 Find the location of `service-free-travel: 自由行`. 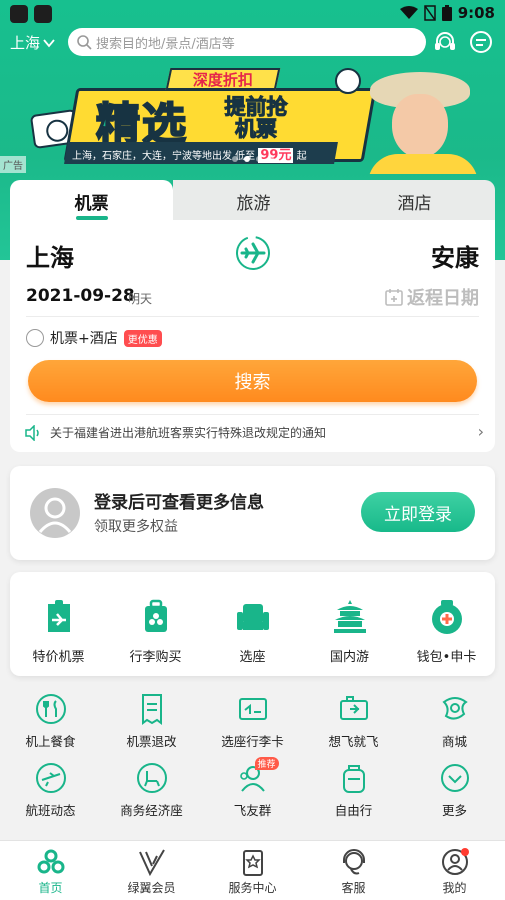

service-free-travel: 自由行 is located at coordinates (353, 793).